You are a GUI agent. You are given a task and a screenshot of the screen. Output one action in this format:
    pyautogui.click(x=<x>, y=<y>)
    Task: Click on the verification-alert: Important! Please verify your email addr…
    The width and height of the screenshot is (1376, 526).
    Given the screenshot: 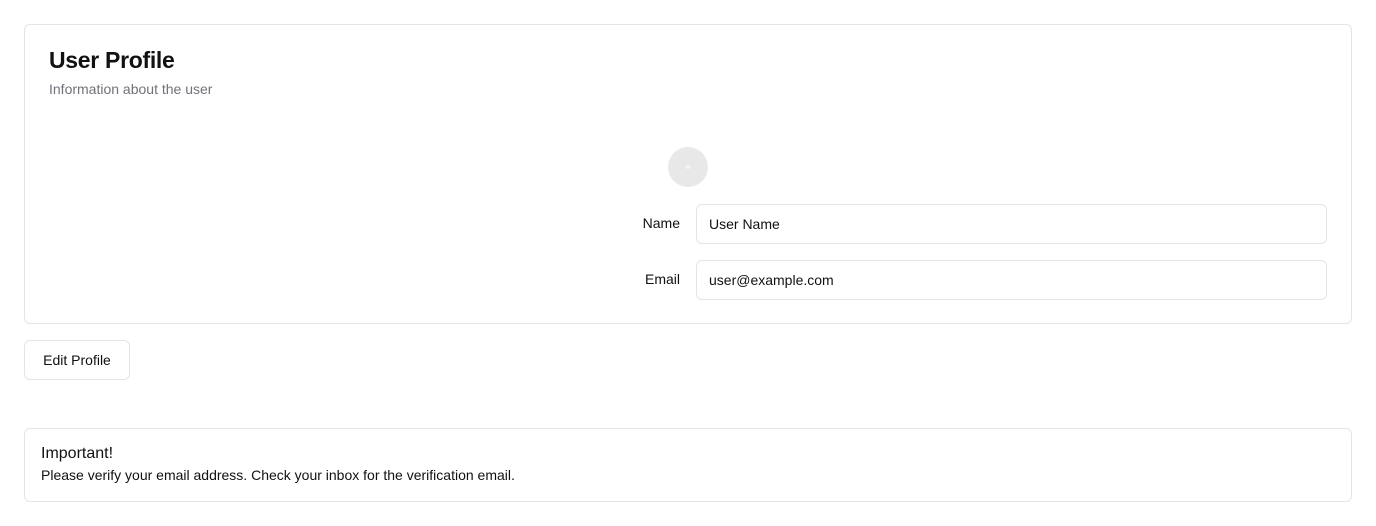 What is the action you would take?
    pyautogui.click(x=688, y=465)
    